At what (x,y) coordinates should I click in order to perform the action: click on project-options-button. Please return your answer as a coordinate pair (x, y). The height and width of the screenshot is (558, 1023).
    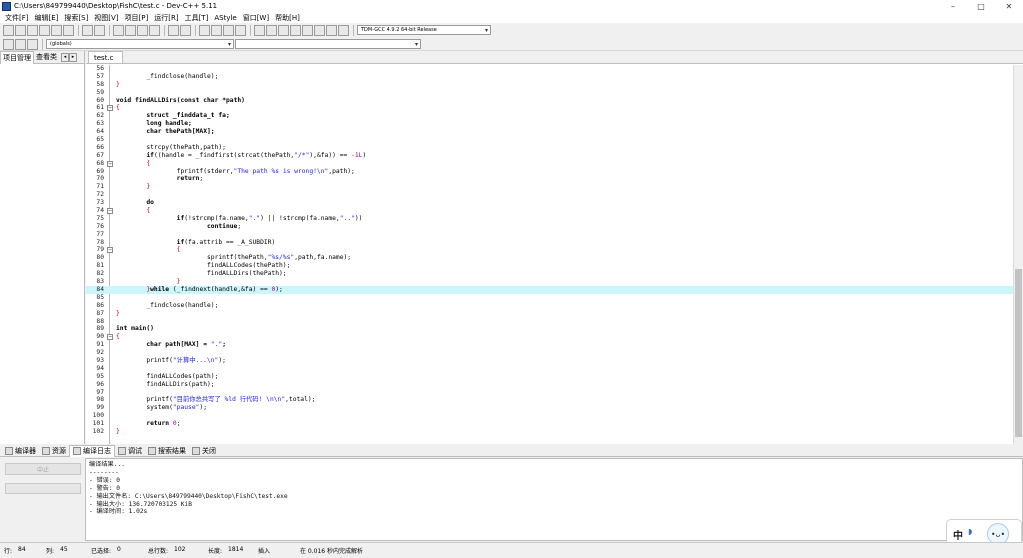
    Looking at the image, I should click on (240, 30).